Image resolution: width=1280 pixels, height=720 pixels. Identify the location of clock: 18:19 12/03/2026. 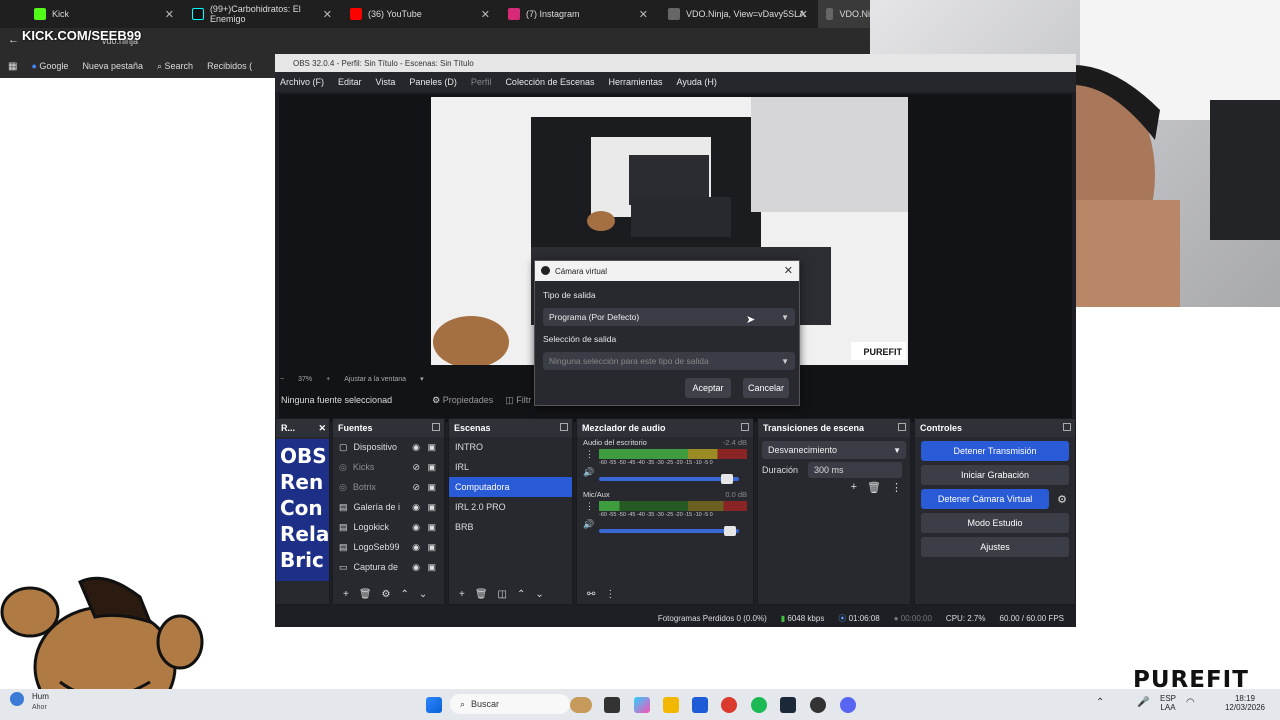
(1245, 703).